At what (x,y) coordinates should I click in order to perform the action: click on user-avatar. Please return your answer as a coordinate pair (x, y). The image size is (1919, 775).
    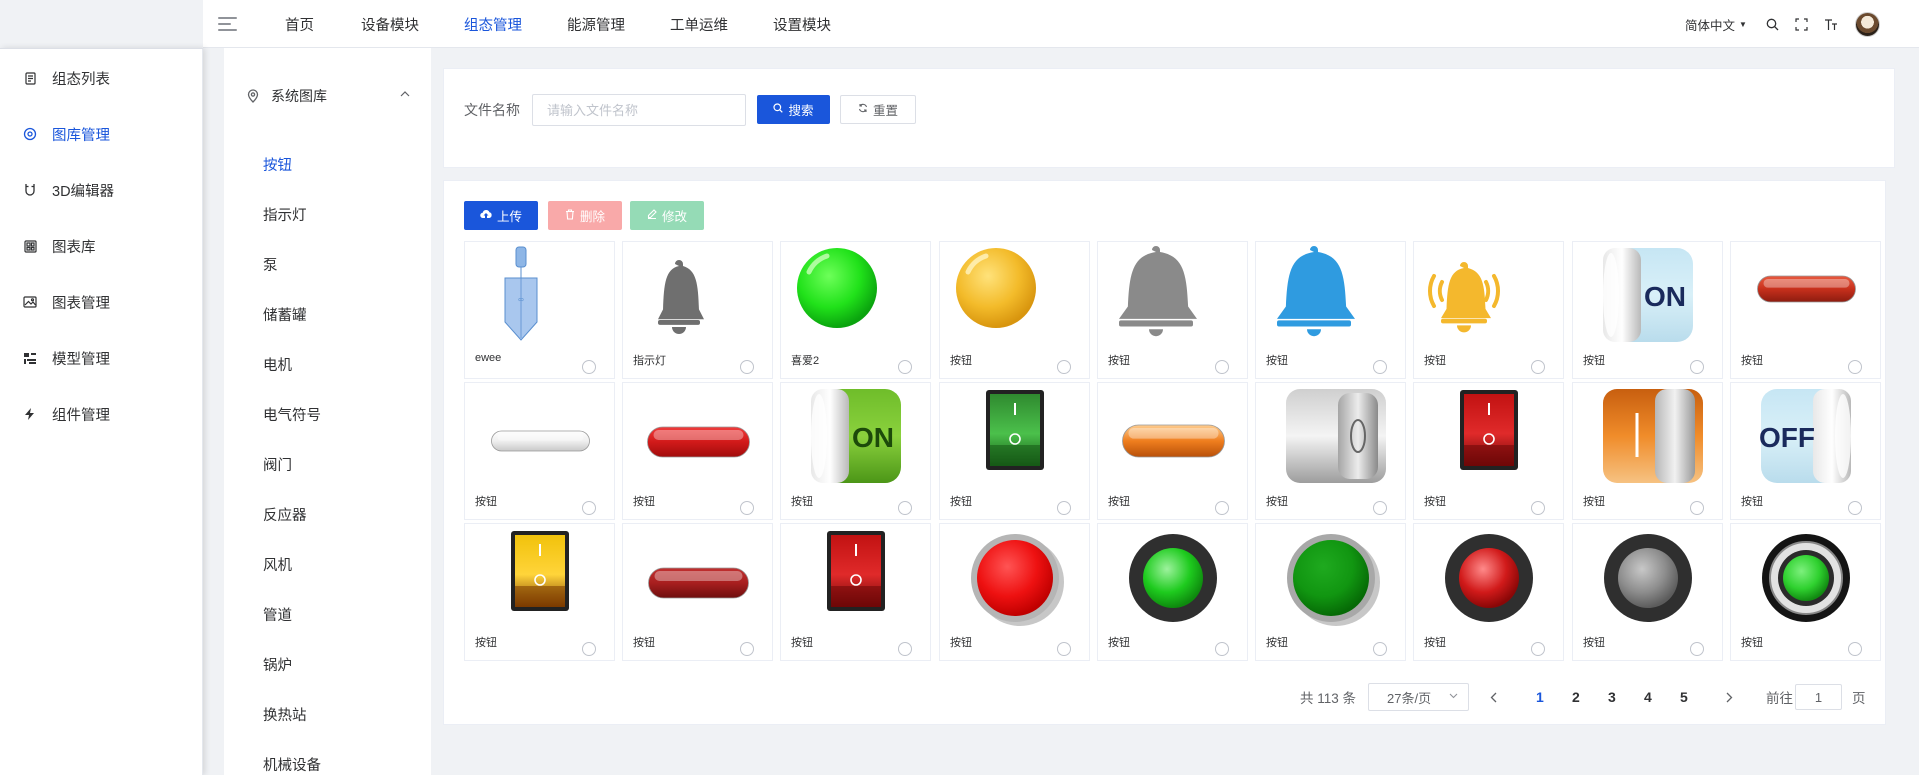
    Looking at the image, I should click on (1867, 24).